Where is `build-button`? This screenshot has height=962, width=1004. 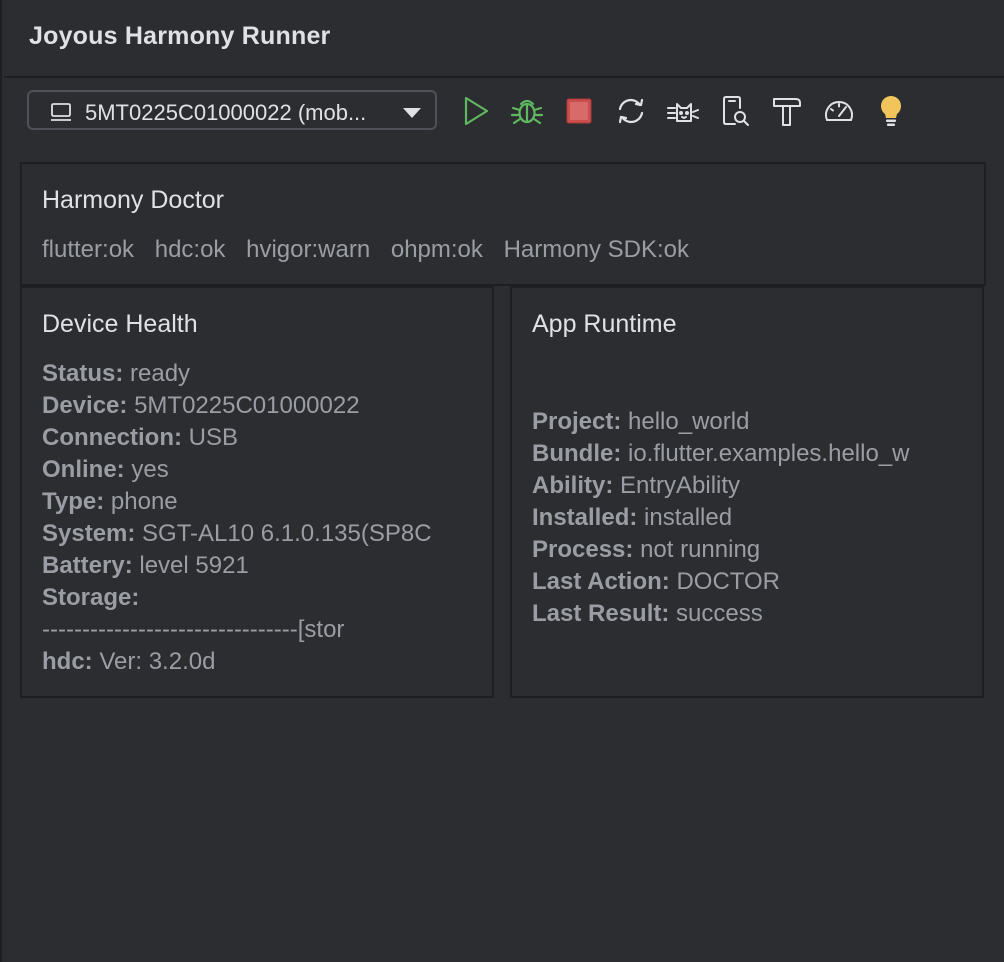
build-button is located at coordinates (787, 111).